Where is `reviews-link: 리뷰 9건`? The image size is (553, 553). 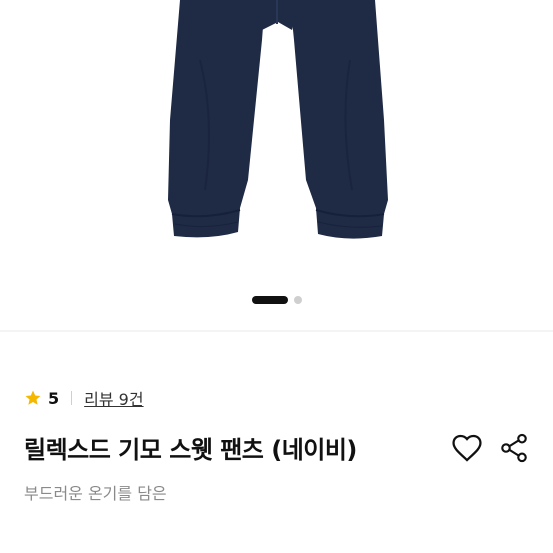 reviews-link: 리뷰 9건 is located at coordinates (113, 398).